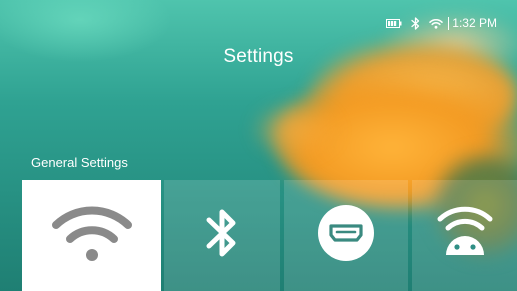  I want to click on tile-bluetooth, so click(222, 235).